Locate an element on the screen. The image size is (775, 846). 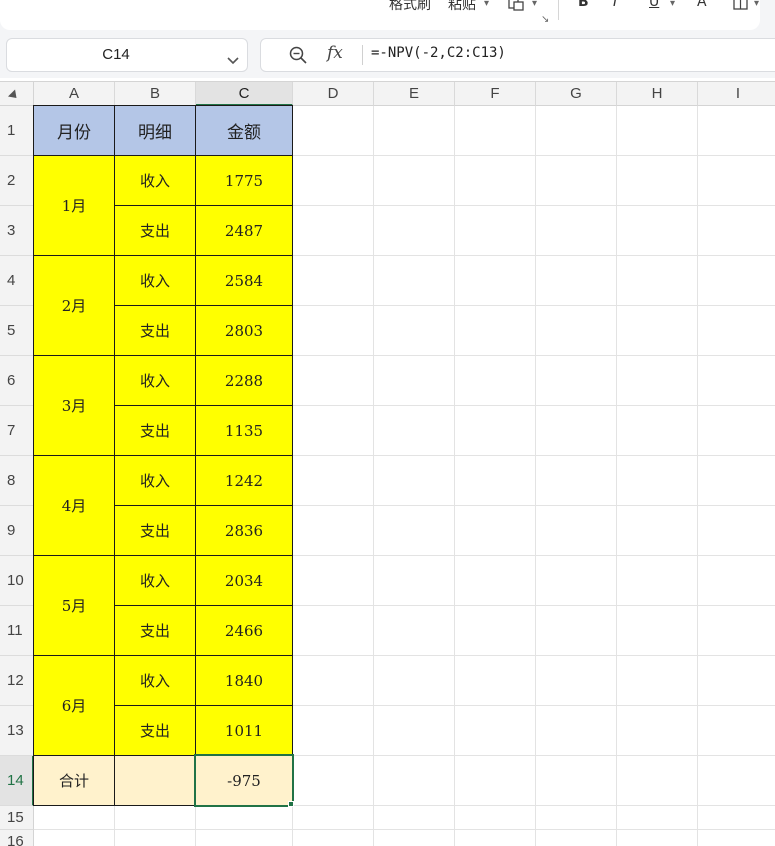
paste-special-icon is located at coordinates (518, 7).